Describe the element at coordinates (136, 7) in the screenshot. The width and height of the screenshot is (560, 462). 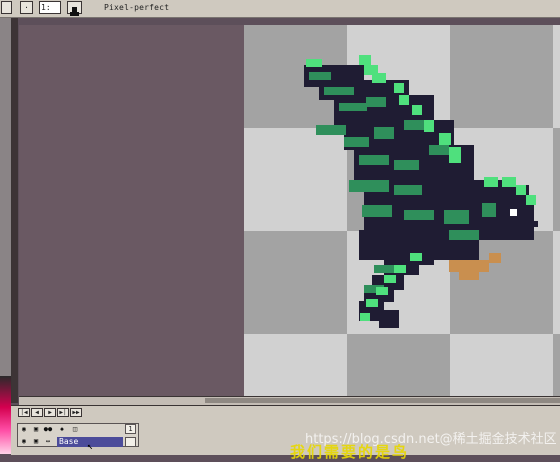
I see `pixel-perfect-label: Pixel-perfect` at that location.